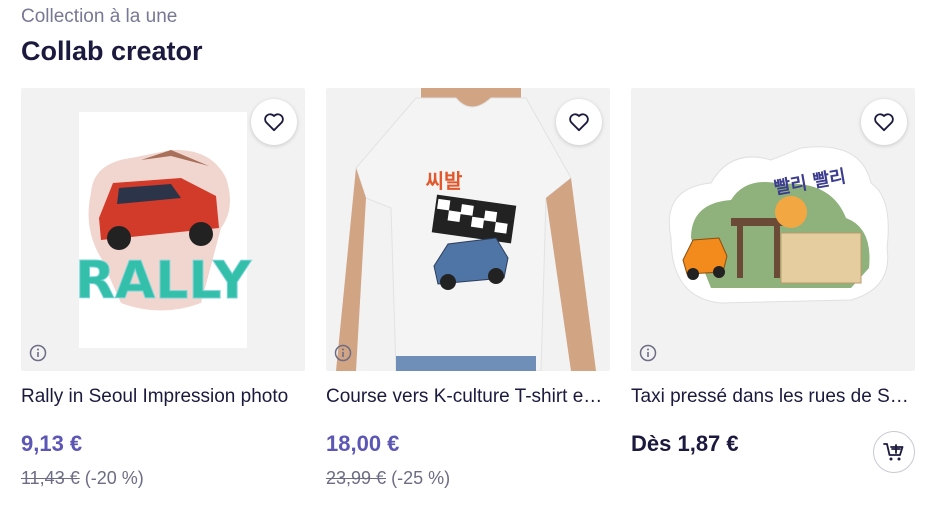 The height and width of the screenshot is (512, 941). I want to click on add-to-cart-icon, so click(893, 452).